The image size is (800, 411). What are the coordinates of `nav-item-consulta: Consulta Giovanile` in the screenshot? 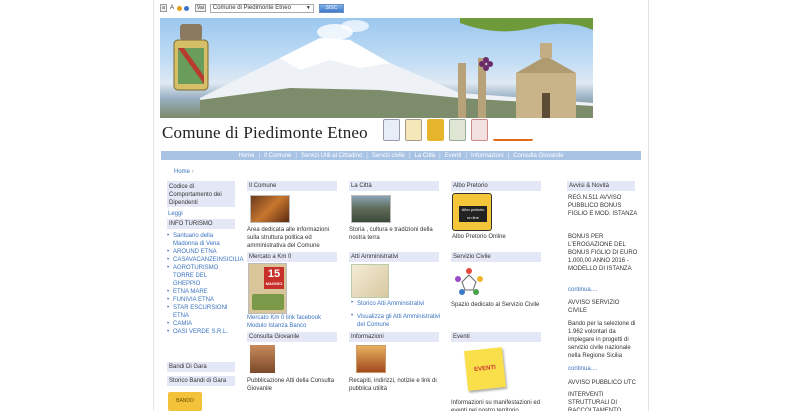 It's located at (538, 156).